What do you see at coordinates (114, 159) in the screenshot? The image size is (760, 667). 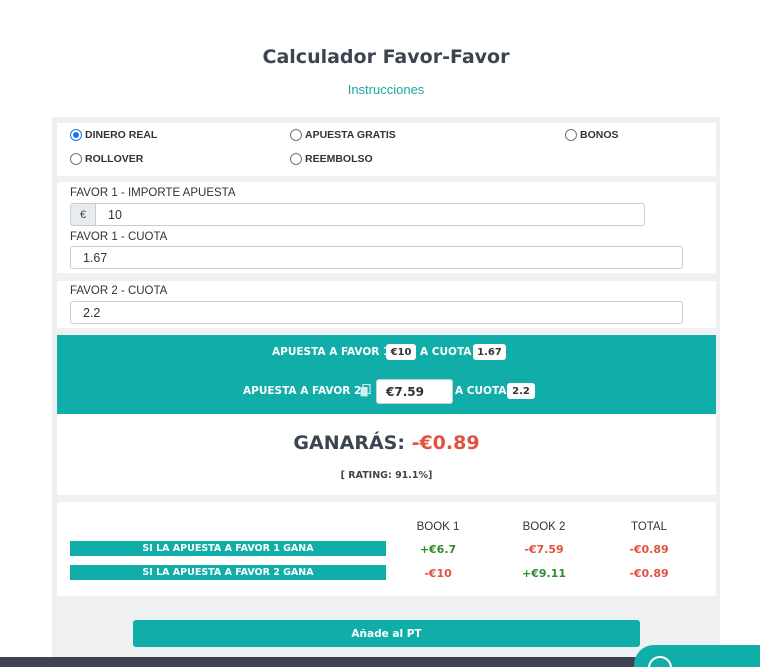 I see `radio-rollover-label: ROLLOVER` at bounding box center [114, 159].